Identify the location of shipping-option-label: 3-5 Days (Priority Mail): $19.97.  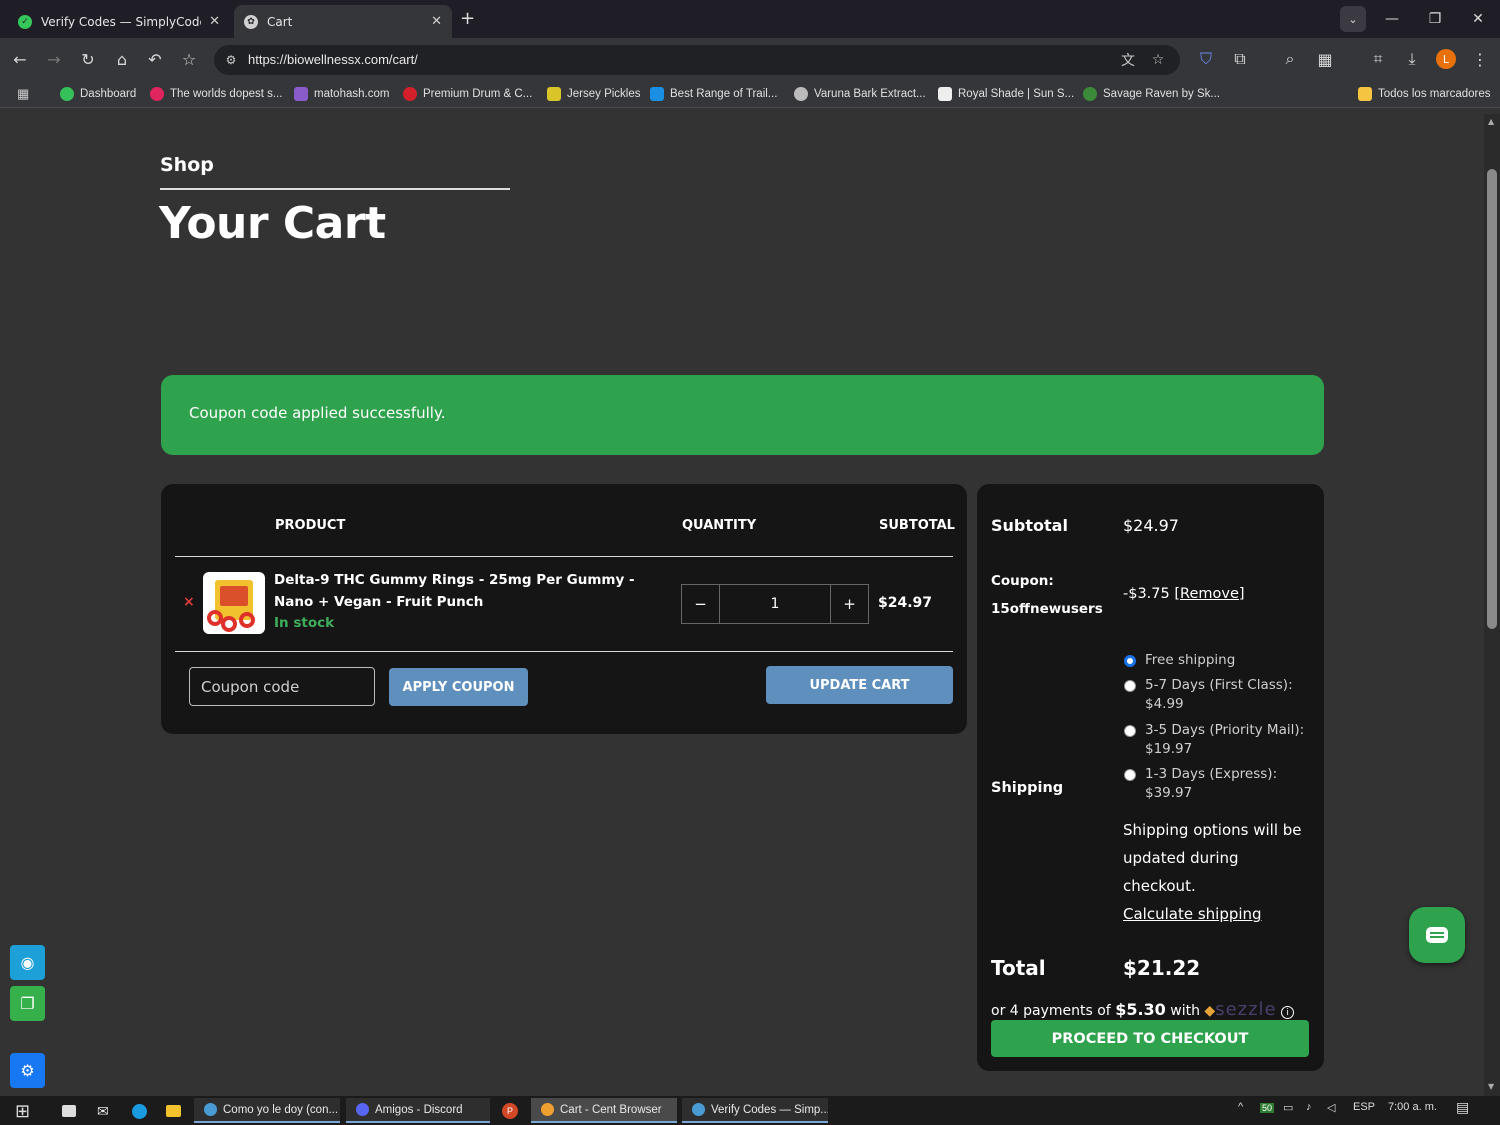
(1230, 740).